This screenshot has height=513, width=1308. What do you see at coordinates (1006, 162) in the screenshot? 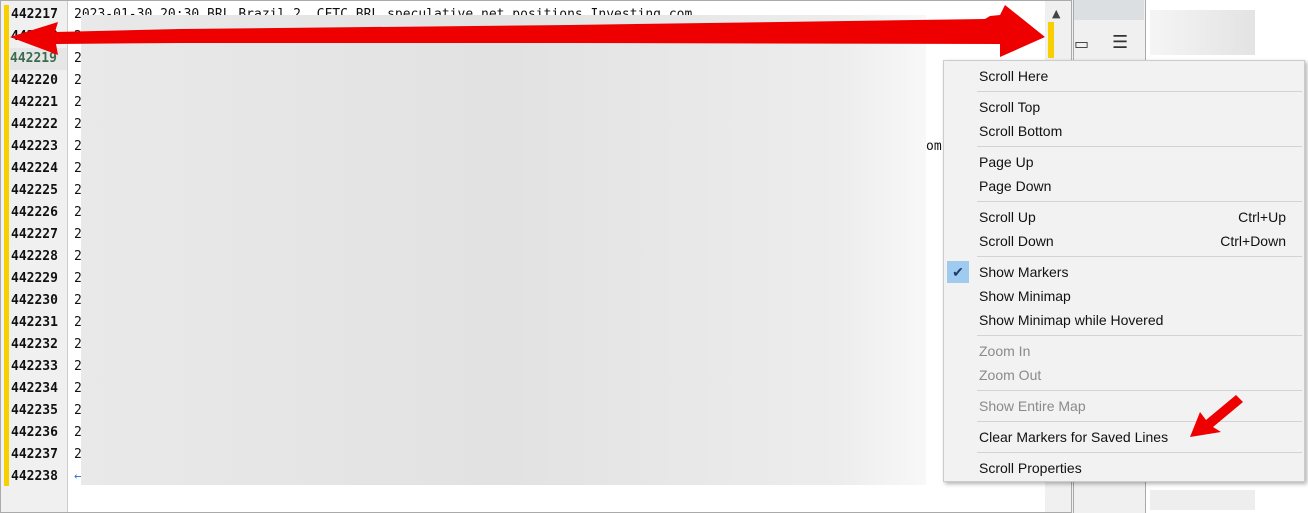
I see `menu-item-label: Page Up` at bounding box center [1006, 162].